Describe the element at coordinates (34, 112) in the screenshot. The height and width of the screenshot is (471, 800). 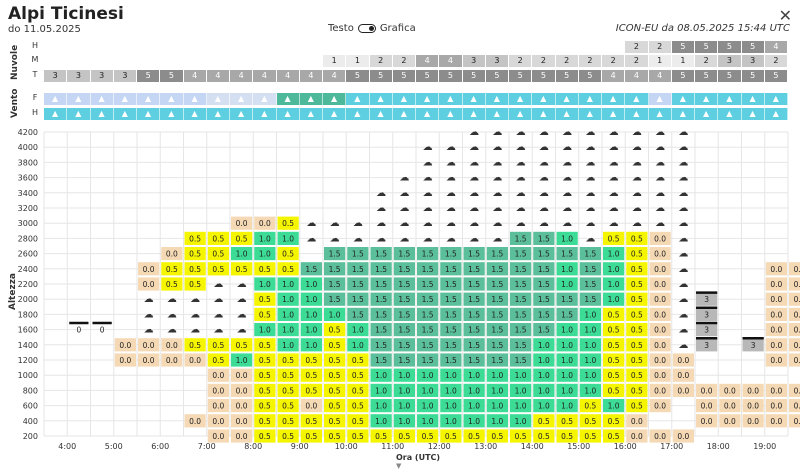
I see `wind-row-label: H` at that location.